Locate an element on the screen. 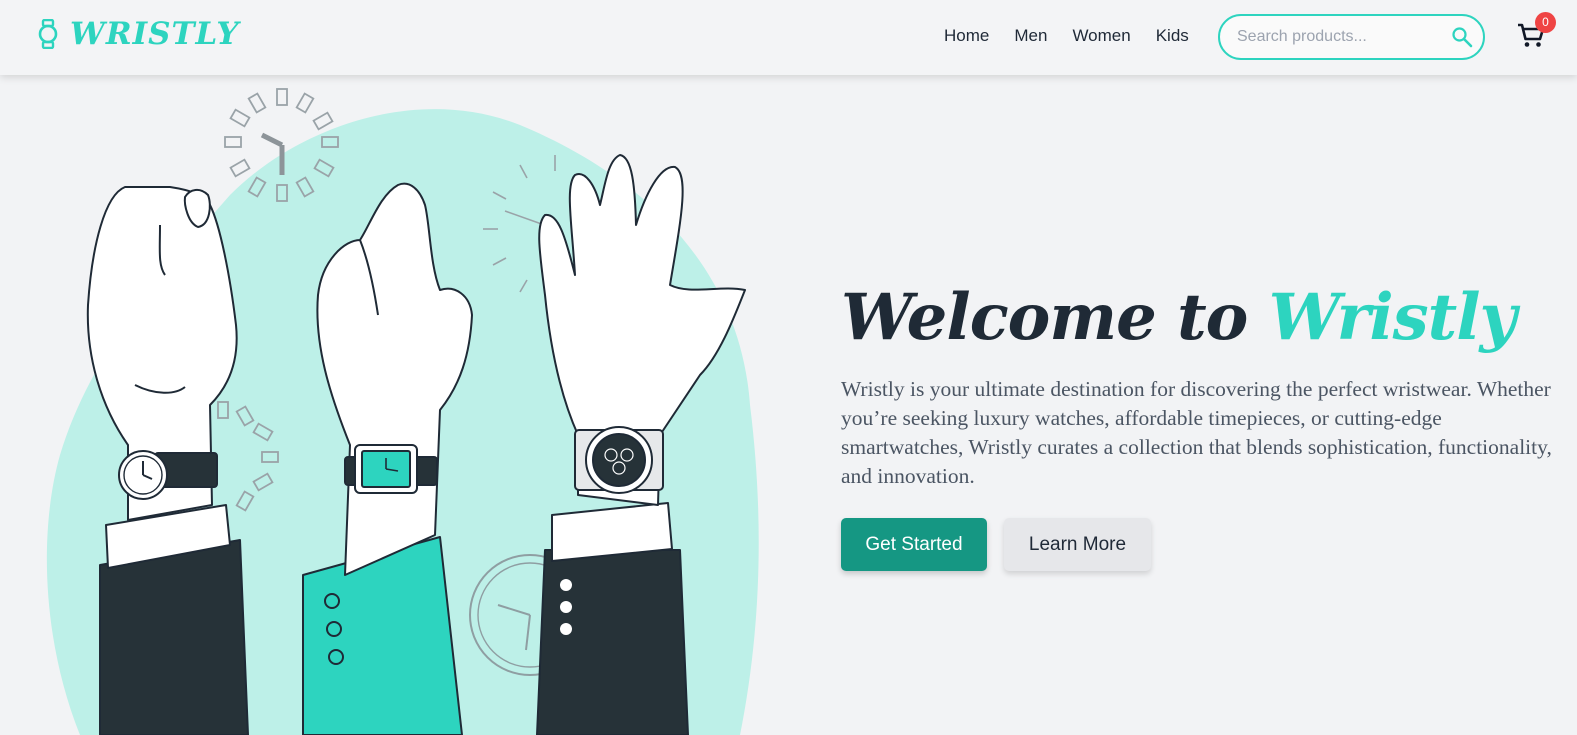 The image size is (1577, 735). search-box is located at coordinates (1351, 37).